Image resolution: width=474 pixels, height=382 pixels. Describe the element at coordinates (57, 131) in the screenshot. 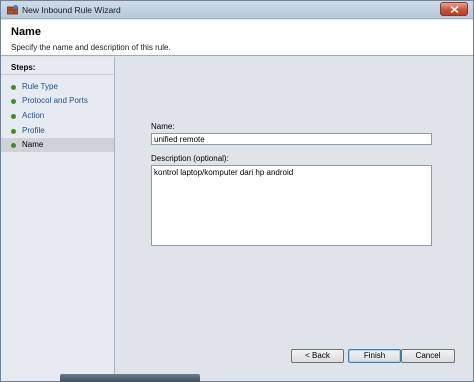

I see `step-profile: Profile` at that location.